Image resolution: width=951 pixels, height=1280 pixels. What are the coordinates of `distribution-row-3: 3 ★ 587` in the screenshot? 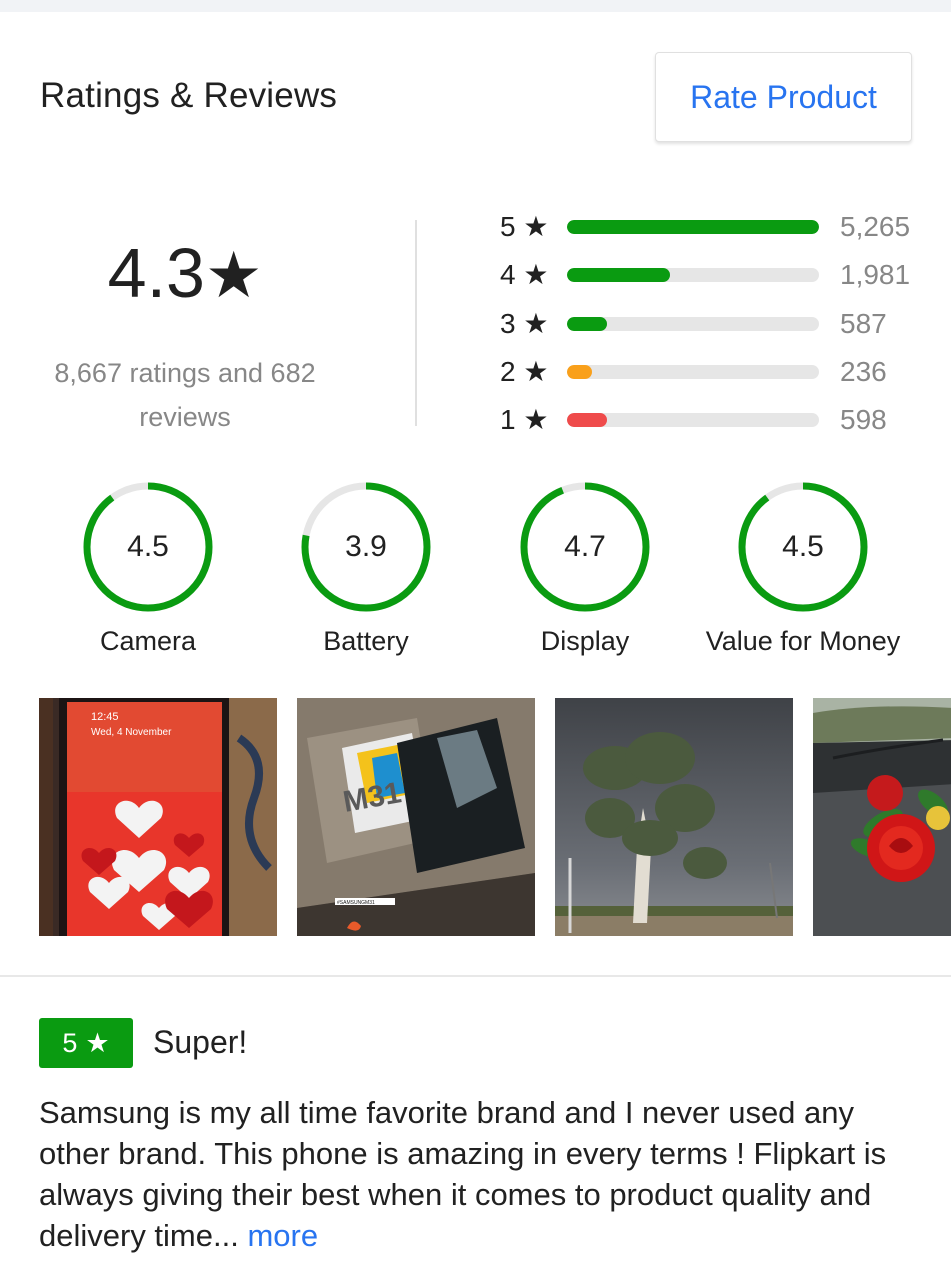 It's located at (720, 324).